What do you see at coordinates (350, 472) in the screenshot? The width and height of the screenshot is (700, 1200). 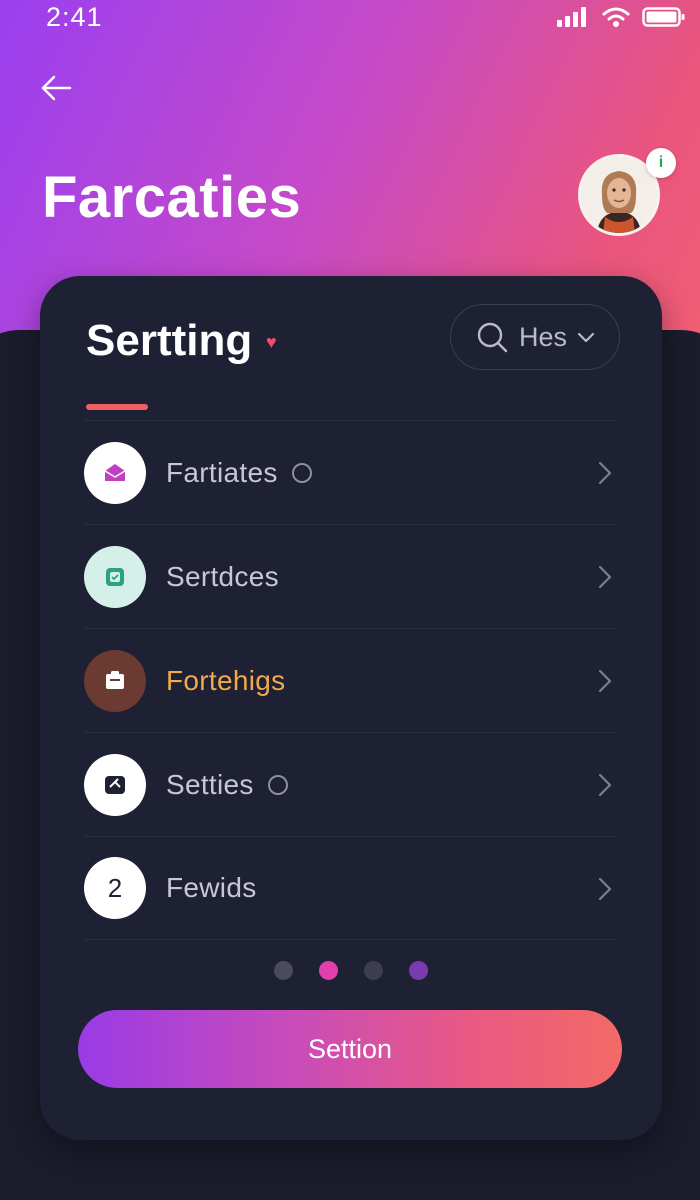 I see `settings-row: Fartiates` at bounding box center [350, 472].